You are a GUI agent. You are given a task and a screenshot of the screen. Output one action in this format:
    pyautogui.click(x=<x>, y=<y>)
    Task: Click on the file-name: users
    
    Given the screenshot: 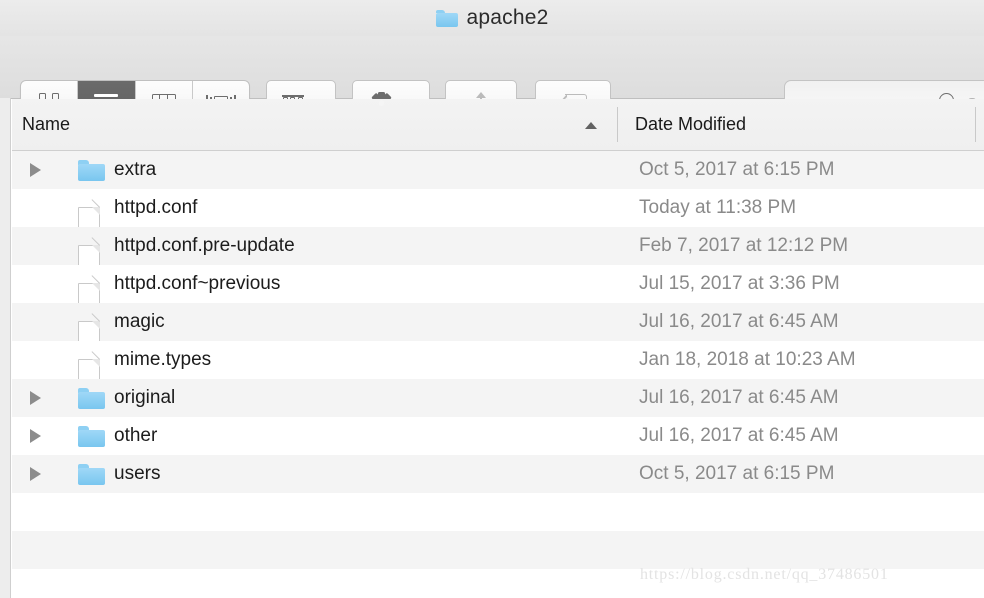 What is the action you would take?
    pyautogui.click(x=137, y=473)
    